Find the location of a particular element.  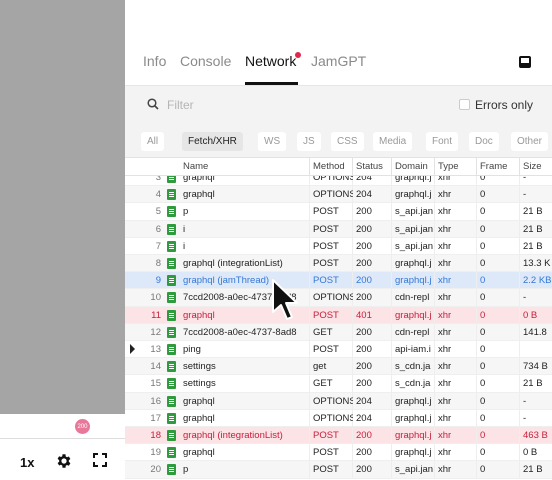

type-filter-all: All is located at coordinates (153, 141).